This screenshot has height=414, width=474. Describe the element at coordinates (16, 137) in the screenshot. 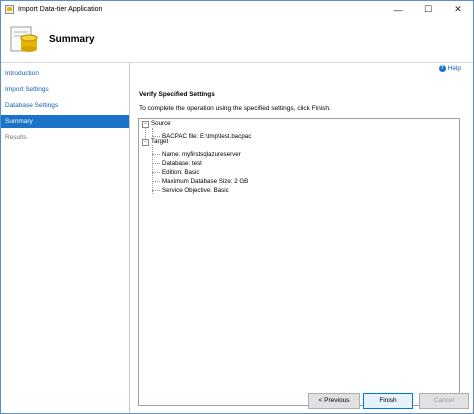

I see `sidebar-item-results: Results` at that location.